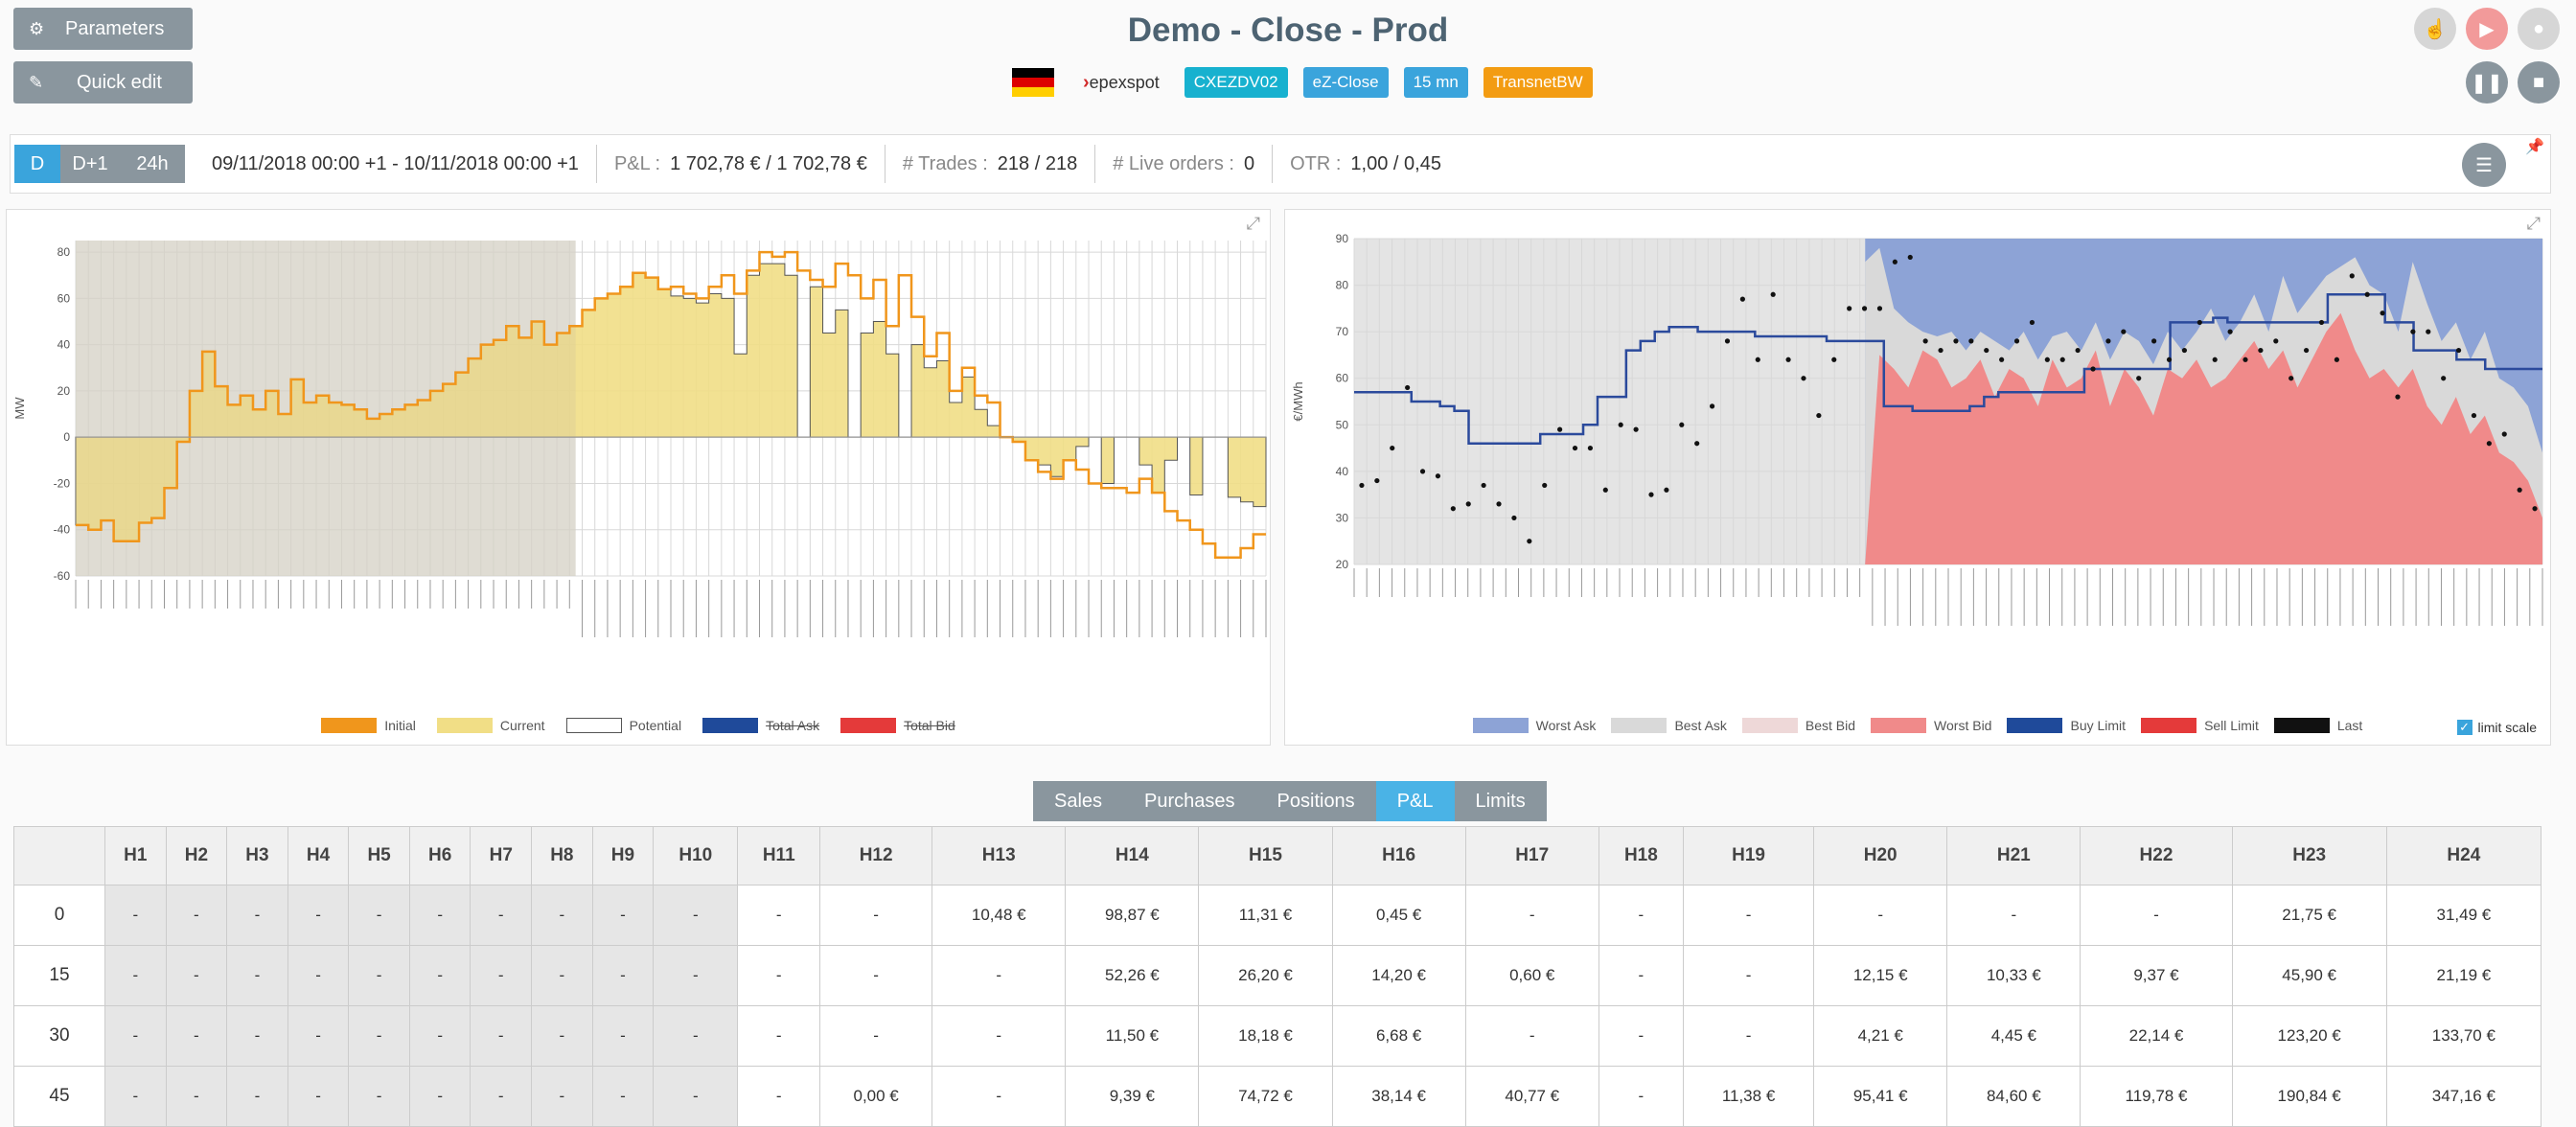 The image size is (2576, 1127). Describe the element at coordinates (2435, 29) in the screenshot. I see `hand-button: ☝` at that location.